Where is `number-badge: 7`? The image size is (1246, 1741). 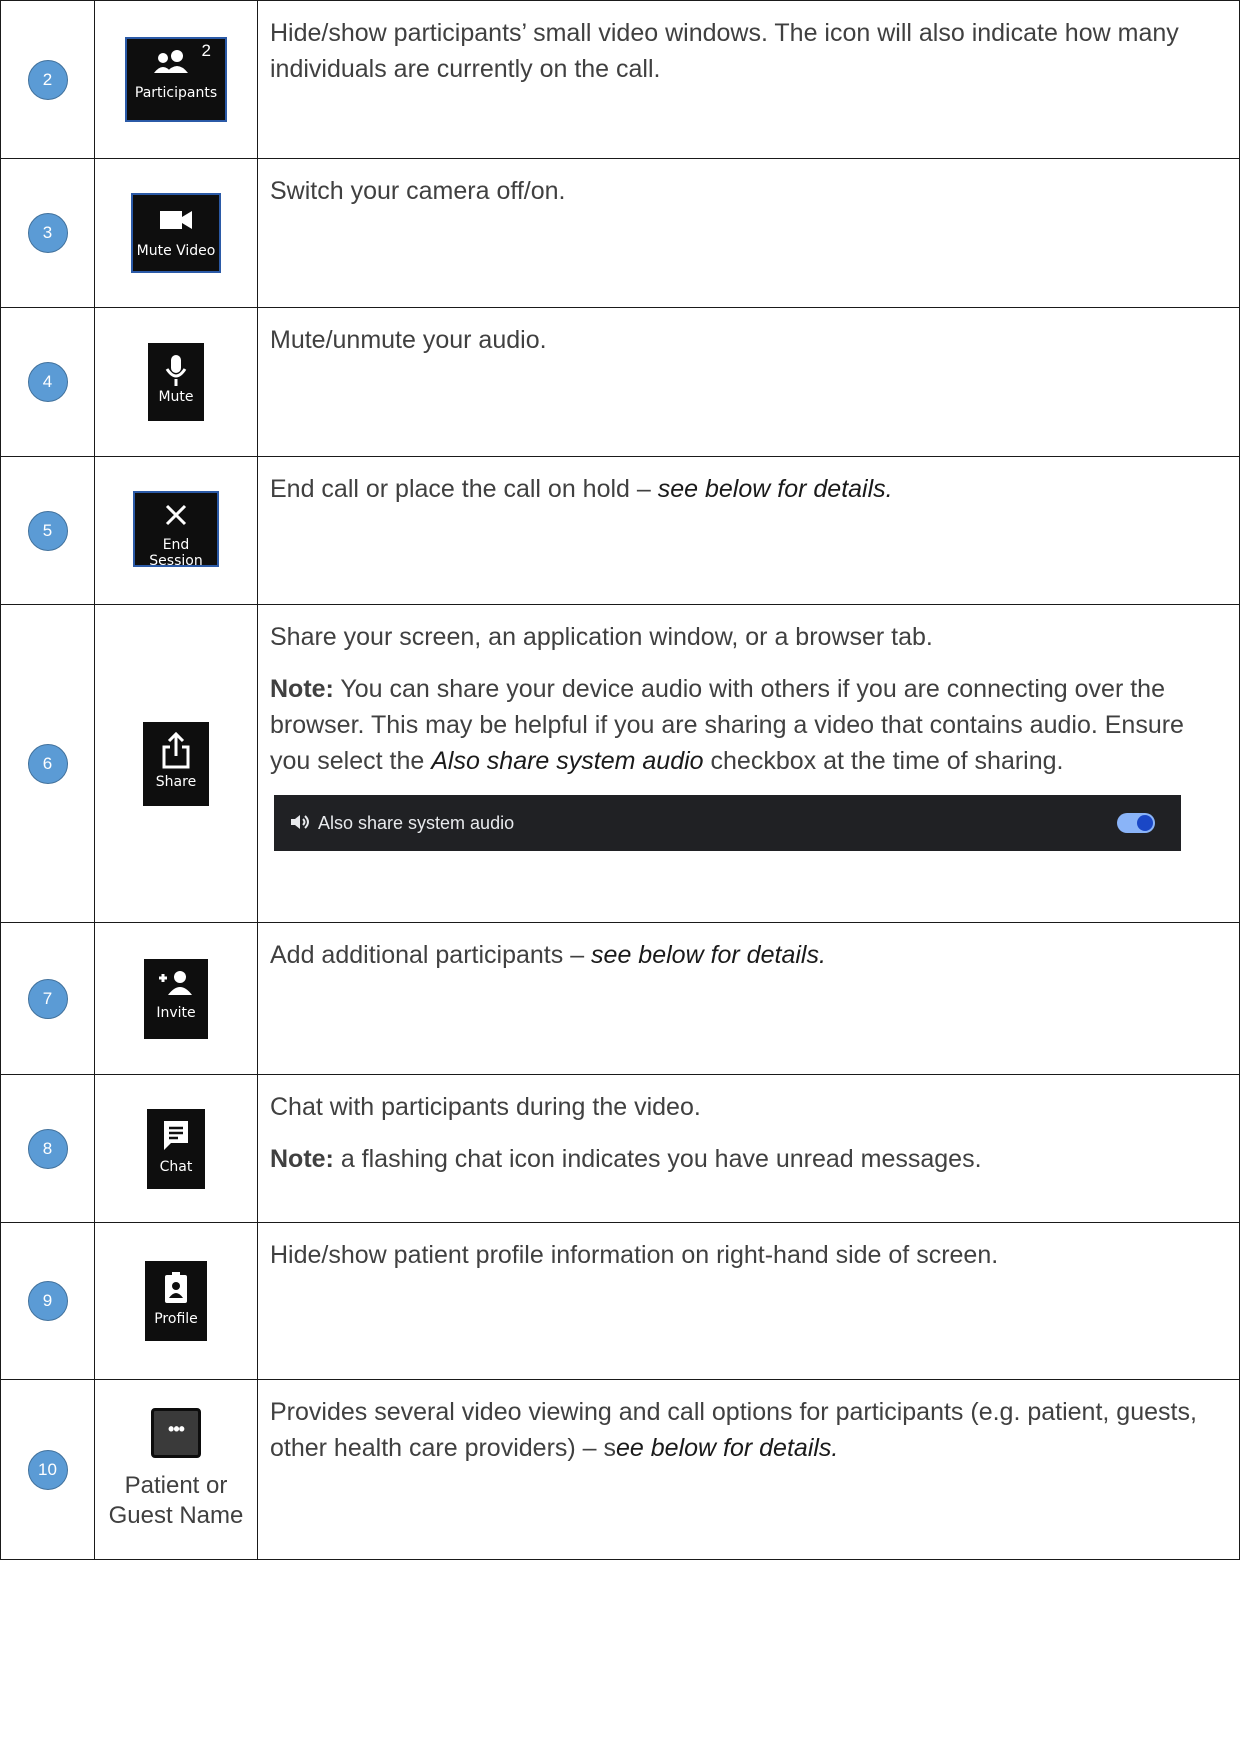 number-badge: 7 is located at coordinates (47, 998).